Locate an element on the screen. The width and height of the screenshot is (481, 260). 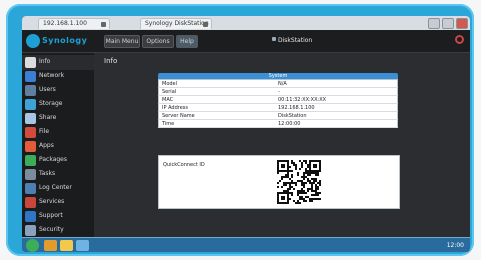
sidebar-item-label: Packages is located at coordinates (53, 159).